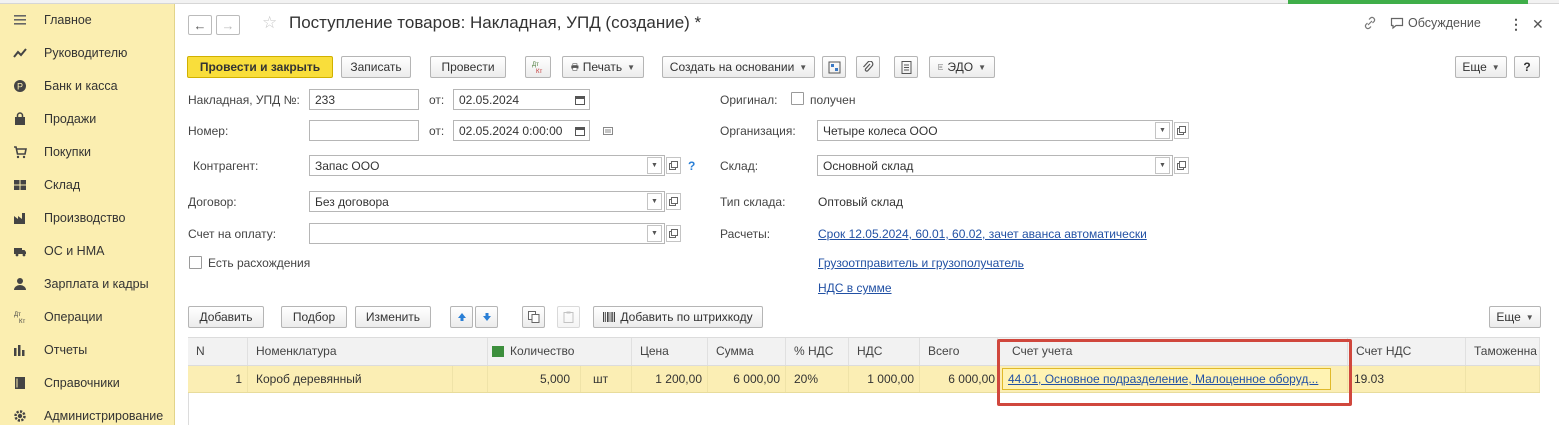 This screenshot has height=425, width=1559. Describe the element at coordinates (87, 284) in the screenshot. I see `sidebar-item-salary: Зарплата и кадры` at that location.